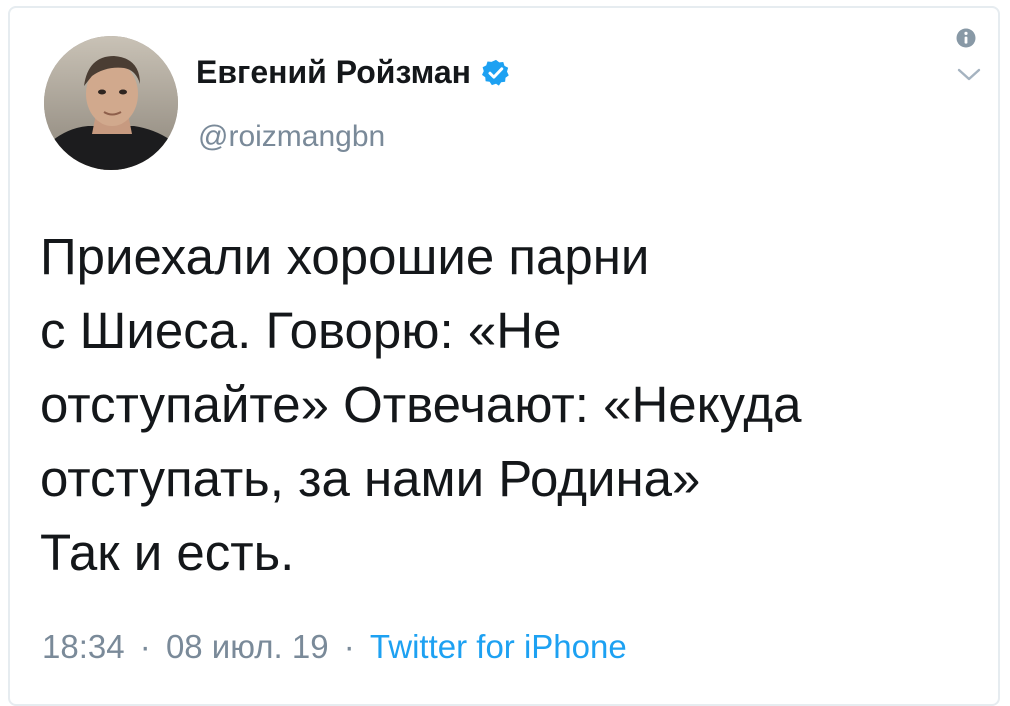  I want to click on avatar-image, so click(111, 103).